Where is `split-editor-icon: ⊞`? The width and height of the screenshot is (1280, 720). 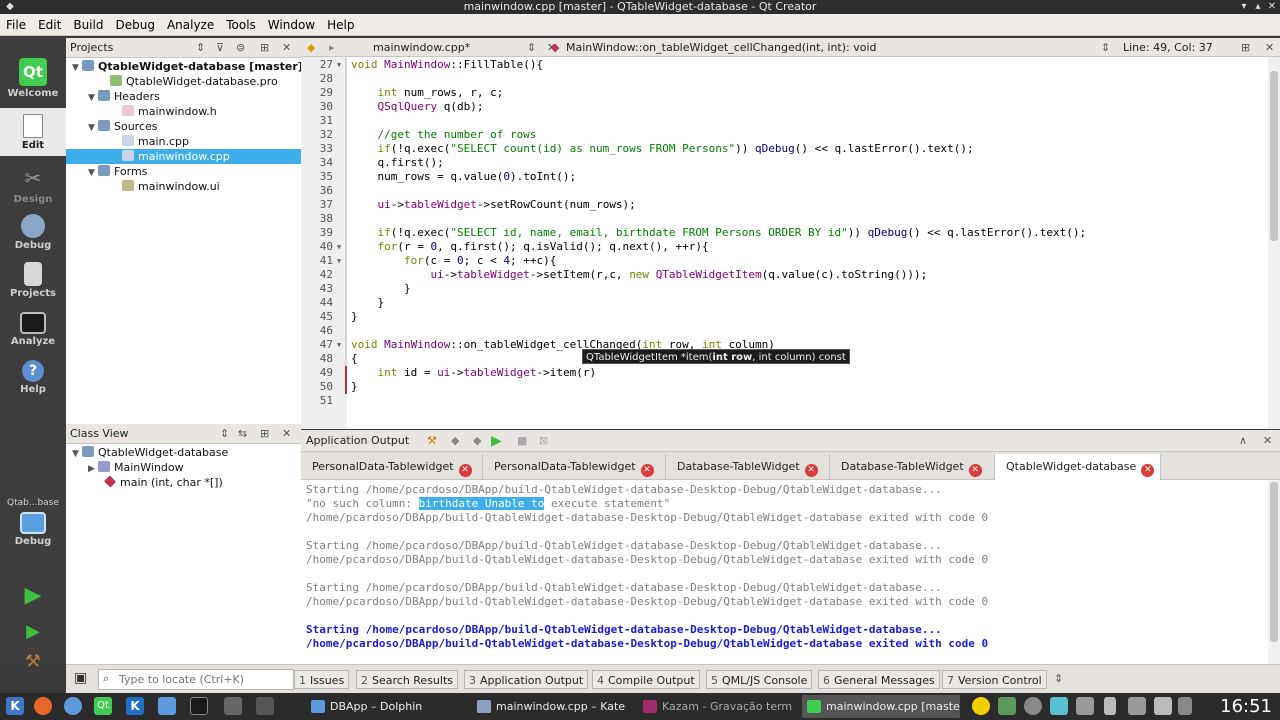 split-editor-icon: ⊞ is located at coordinates (1245, 47).